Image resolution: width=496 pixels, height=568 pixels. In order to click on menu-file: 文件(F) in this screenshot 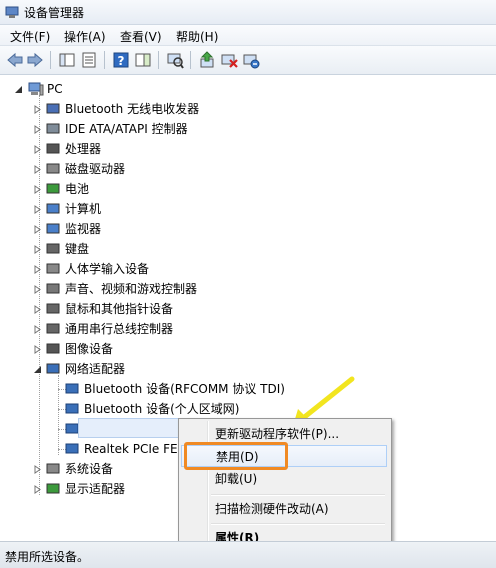, I will do `click(30, 36)`.